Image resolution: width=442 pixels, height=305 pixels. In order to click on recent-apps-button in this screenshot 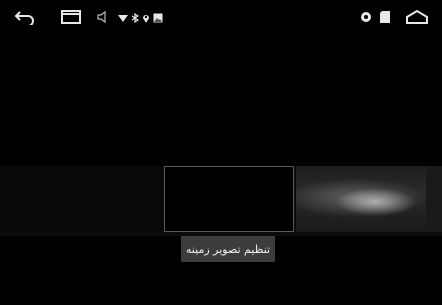, I will do `click(71, 17)`.